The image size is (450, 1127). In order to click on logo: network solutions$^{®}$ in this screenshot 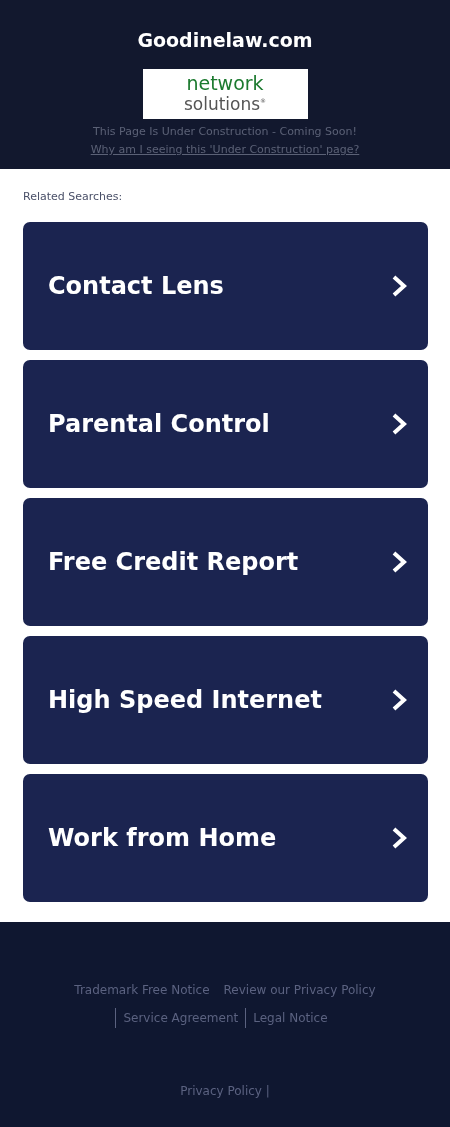, I will do `click(225, 94)`.